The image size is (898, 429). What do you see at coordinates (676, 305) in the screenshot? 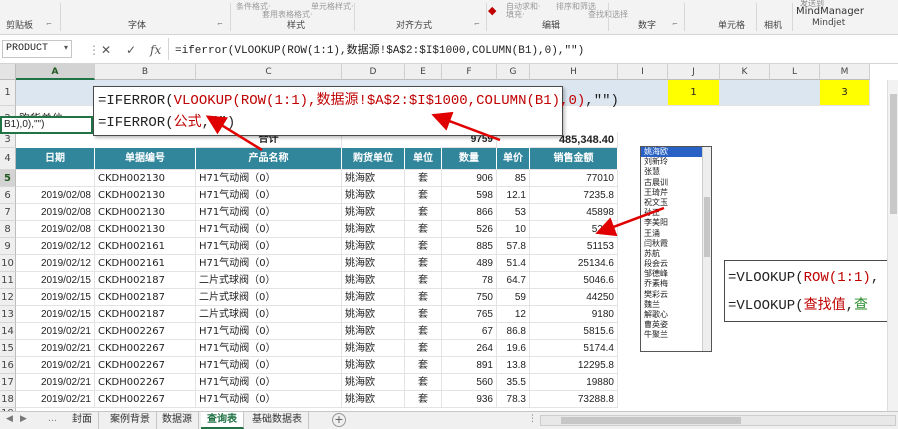
I see `dropdown-option: 魏兰` at bounding box center [676, 305].